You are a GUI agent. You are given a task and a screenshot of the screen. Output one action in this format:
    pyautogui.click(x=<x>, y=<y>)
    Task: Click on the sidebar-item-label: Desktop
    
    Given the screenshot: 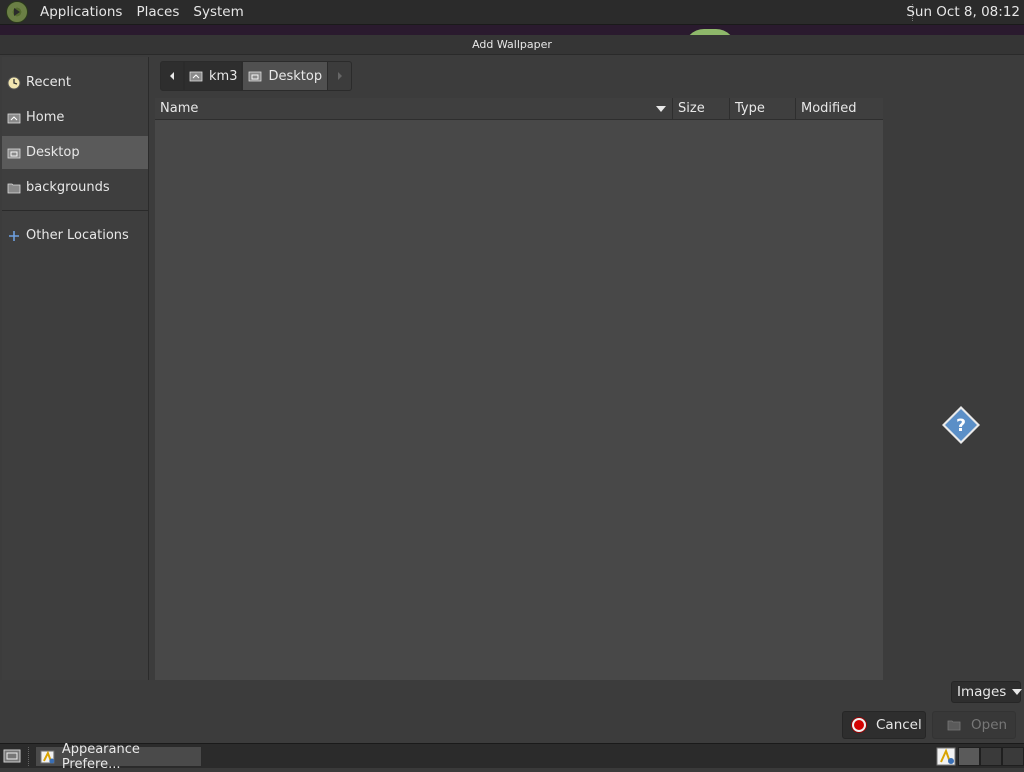 What is the action you would take?
    pyautogui.click(x=53, y=152)
    